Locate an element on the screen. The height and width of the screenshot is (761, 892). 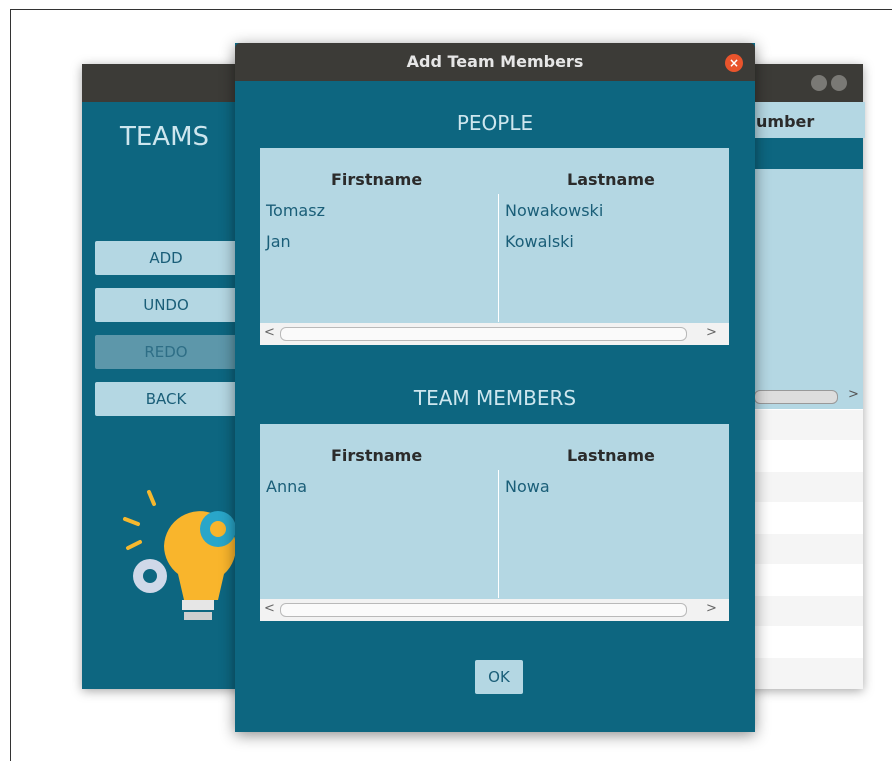
close-window-button is located at coordinates (839, 83).